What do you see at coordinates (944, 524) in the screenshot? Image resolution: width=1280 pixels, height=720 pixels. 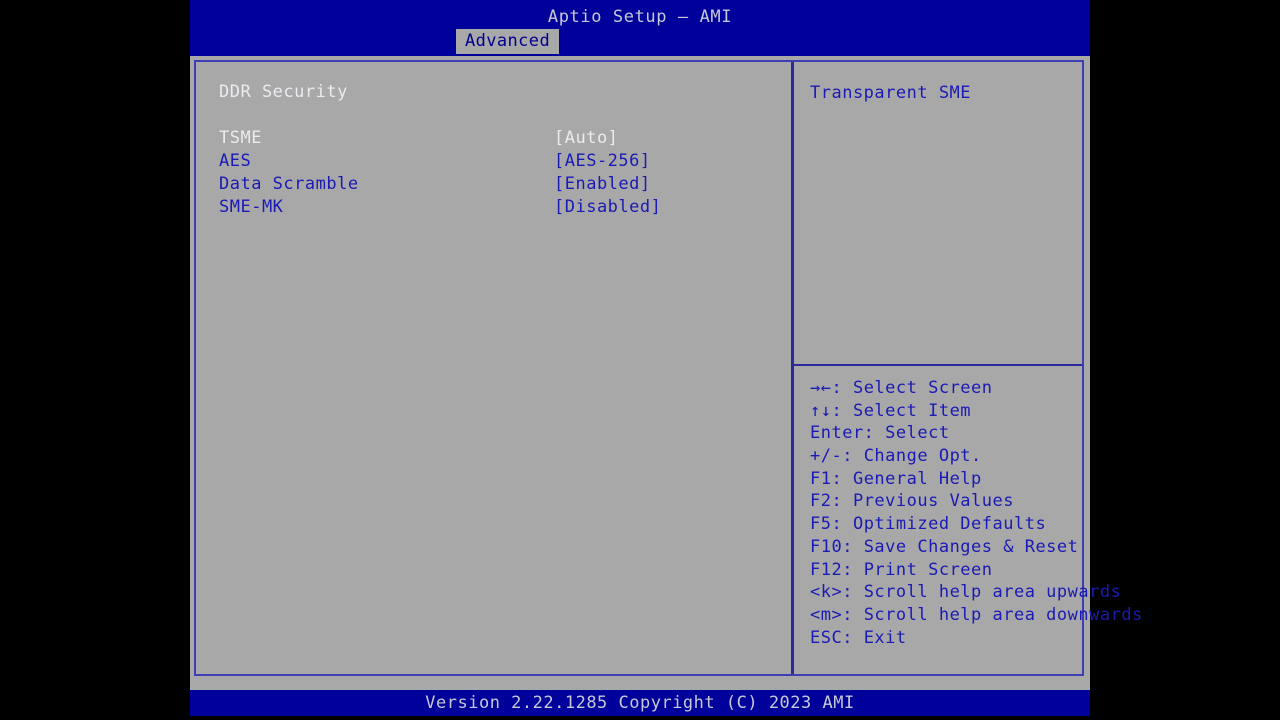 I see `legend-action: Optimized Defaults` at bounding box center [944, 524].